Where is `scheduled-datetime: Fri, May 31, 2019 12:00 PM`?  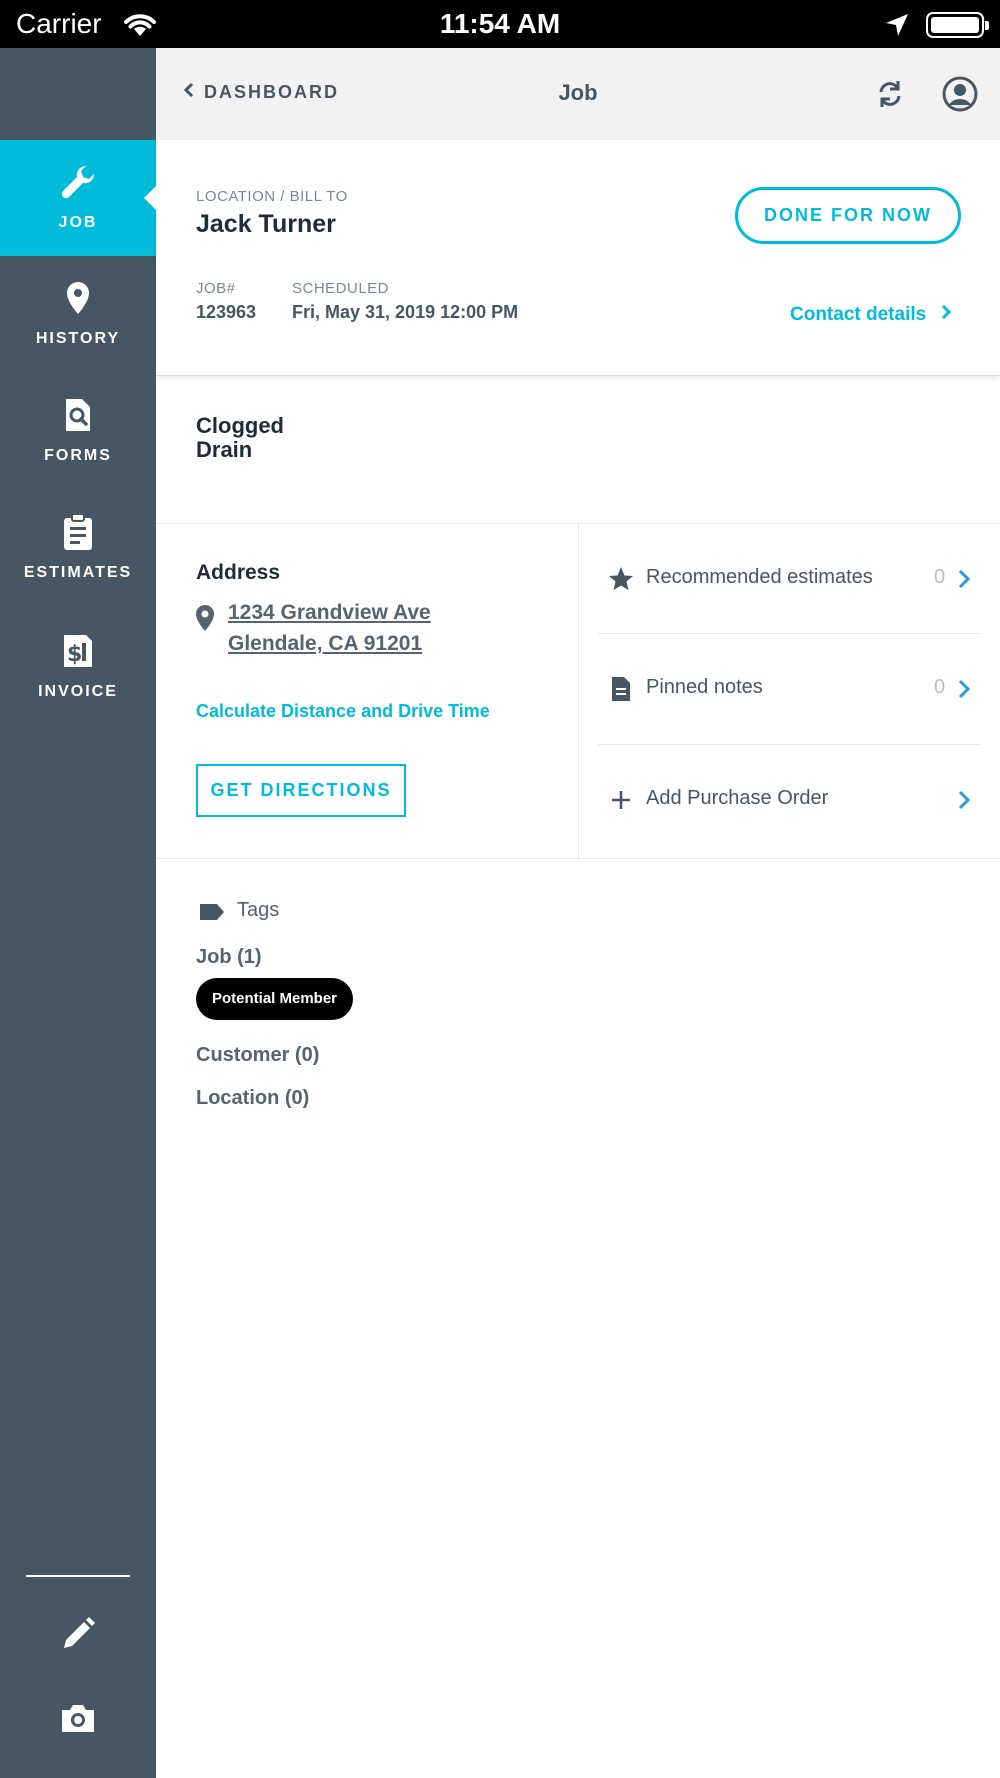 scheduled-datetime: Fri, May 31, 2019 12:00 PM is located at coordinates (405, 312).